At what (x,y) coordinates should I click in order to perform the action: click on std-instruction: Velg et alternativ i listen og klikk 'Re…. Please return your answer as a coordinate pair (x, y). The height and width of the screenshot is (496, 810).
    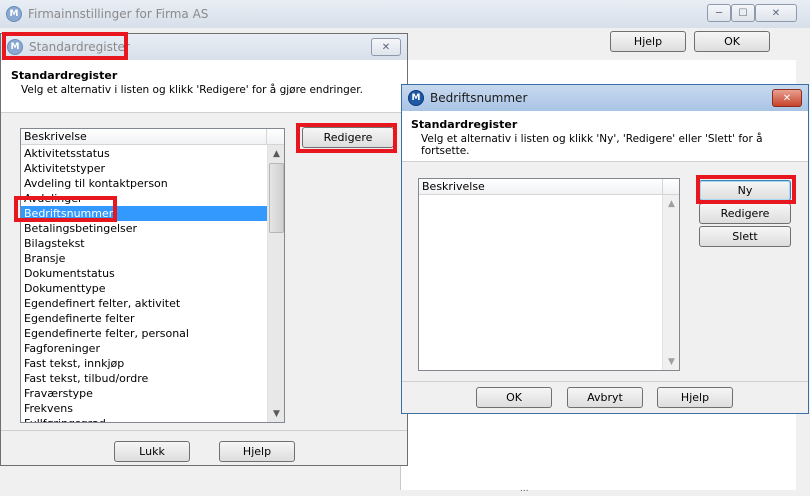
    Looking at the image, I should click on (192, 90).